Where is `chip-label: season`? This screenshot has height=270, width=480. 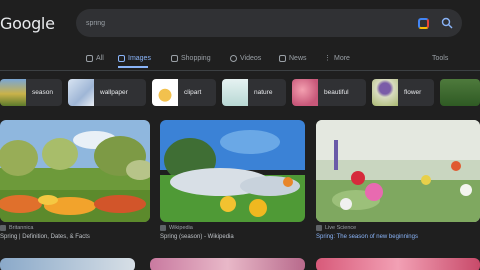 chip-label: season is located at coordinates (42, 92).